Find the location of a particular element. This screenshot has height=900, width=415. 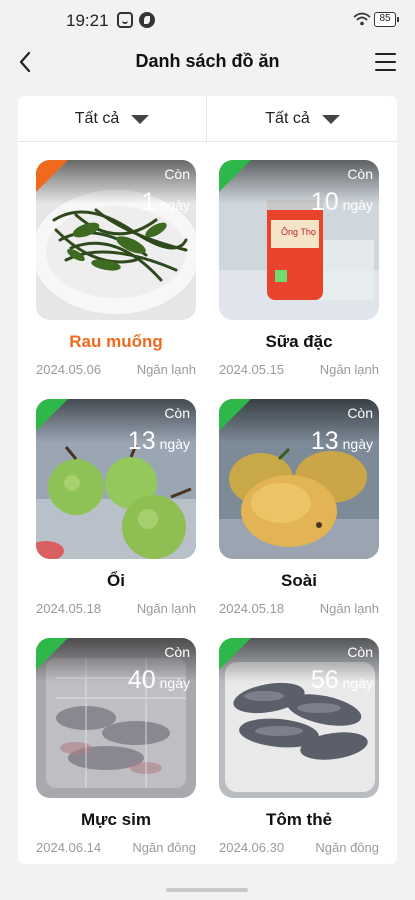

days-number: 56 is located at coordinates (324, 680).